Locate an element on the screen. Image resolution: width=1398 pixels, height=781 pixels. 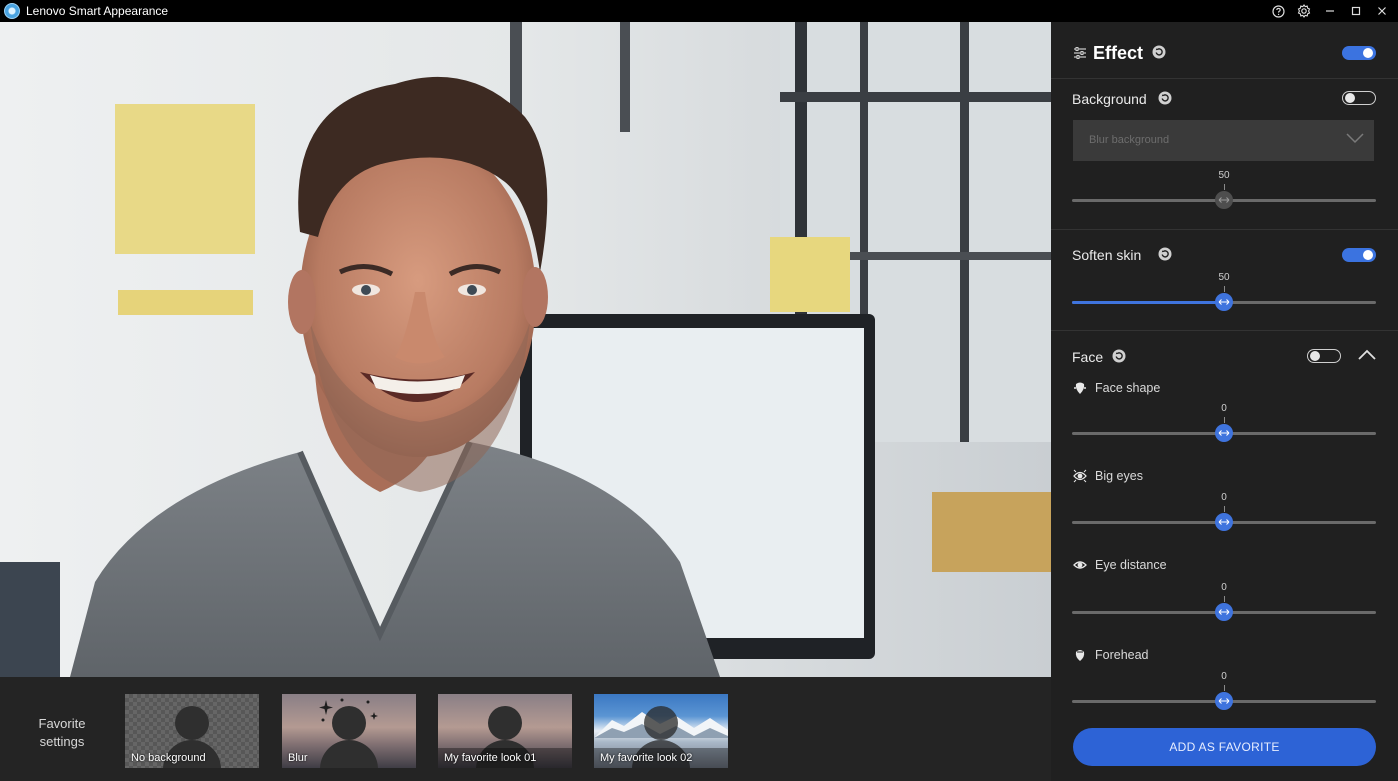
soften-skin-slider: 50 is located at coordinates (1224, 292).